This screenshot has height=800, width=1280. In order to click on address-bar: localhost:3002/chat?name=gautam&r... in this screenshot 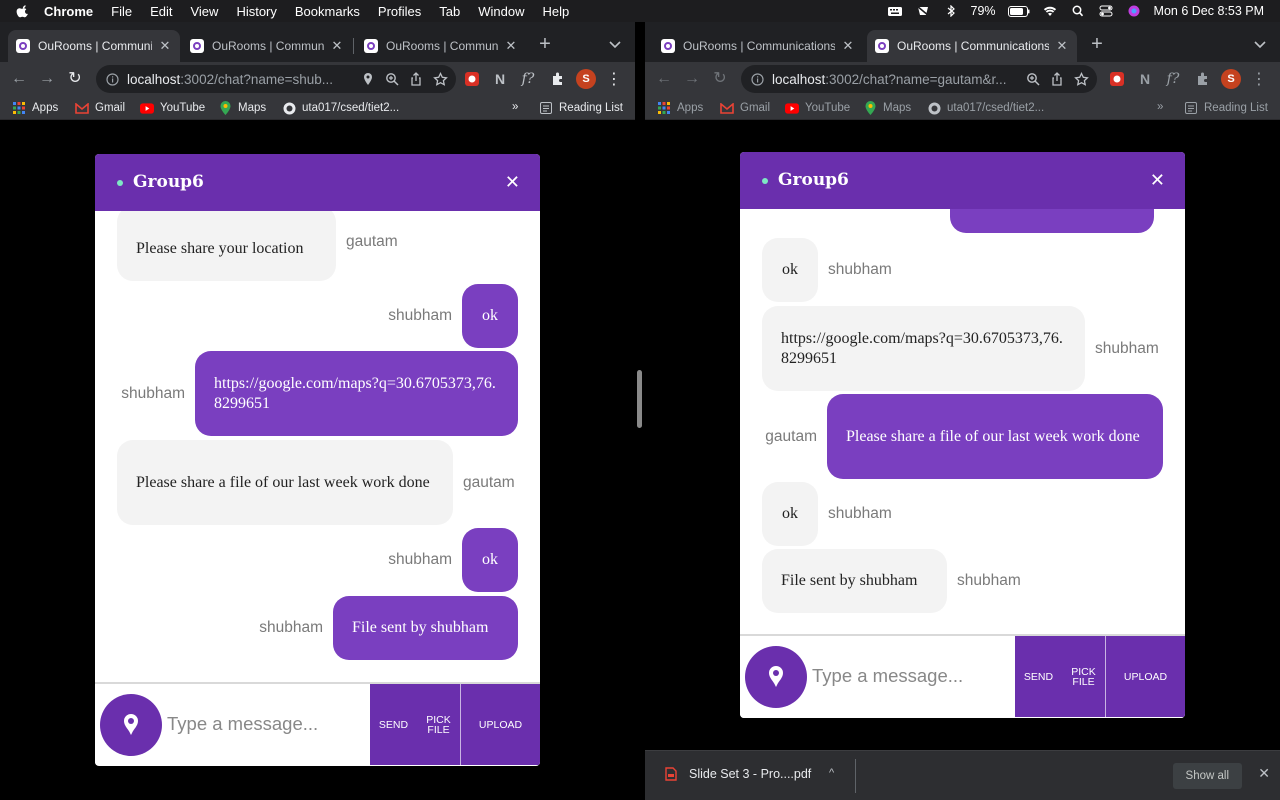, I will do `click(919, 79)`.